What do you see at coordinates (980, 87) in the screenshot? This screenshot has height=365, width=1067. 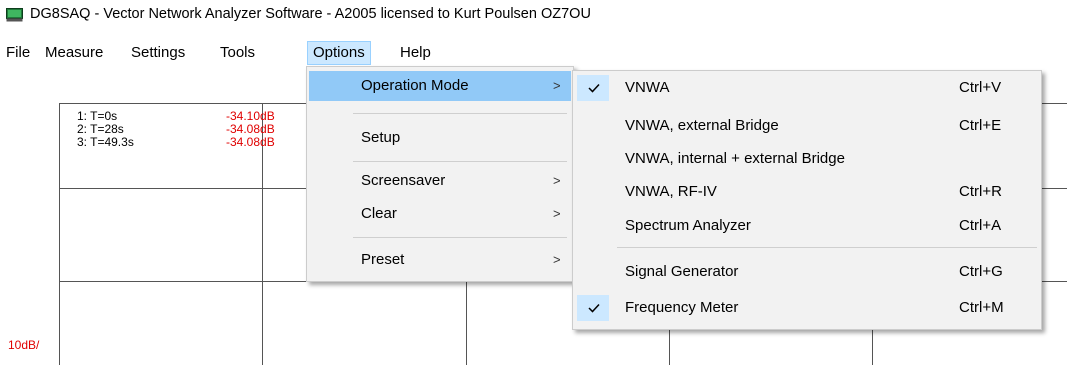 I see `menu-item-shortcut: Ctrl+V` at bounding box center [980, 87].